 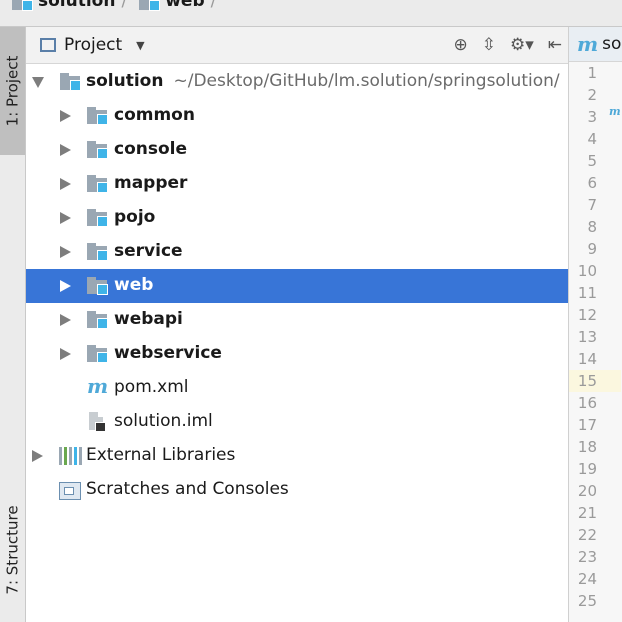 I want to click on hide-panel-icon: ⇤, so click(x=555, y=45).